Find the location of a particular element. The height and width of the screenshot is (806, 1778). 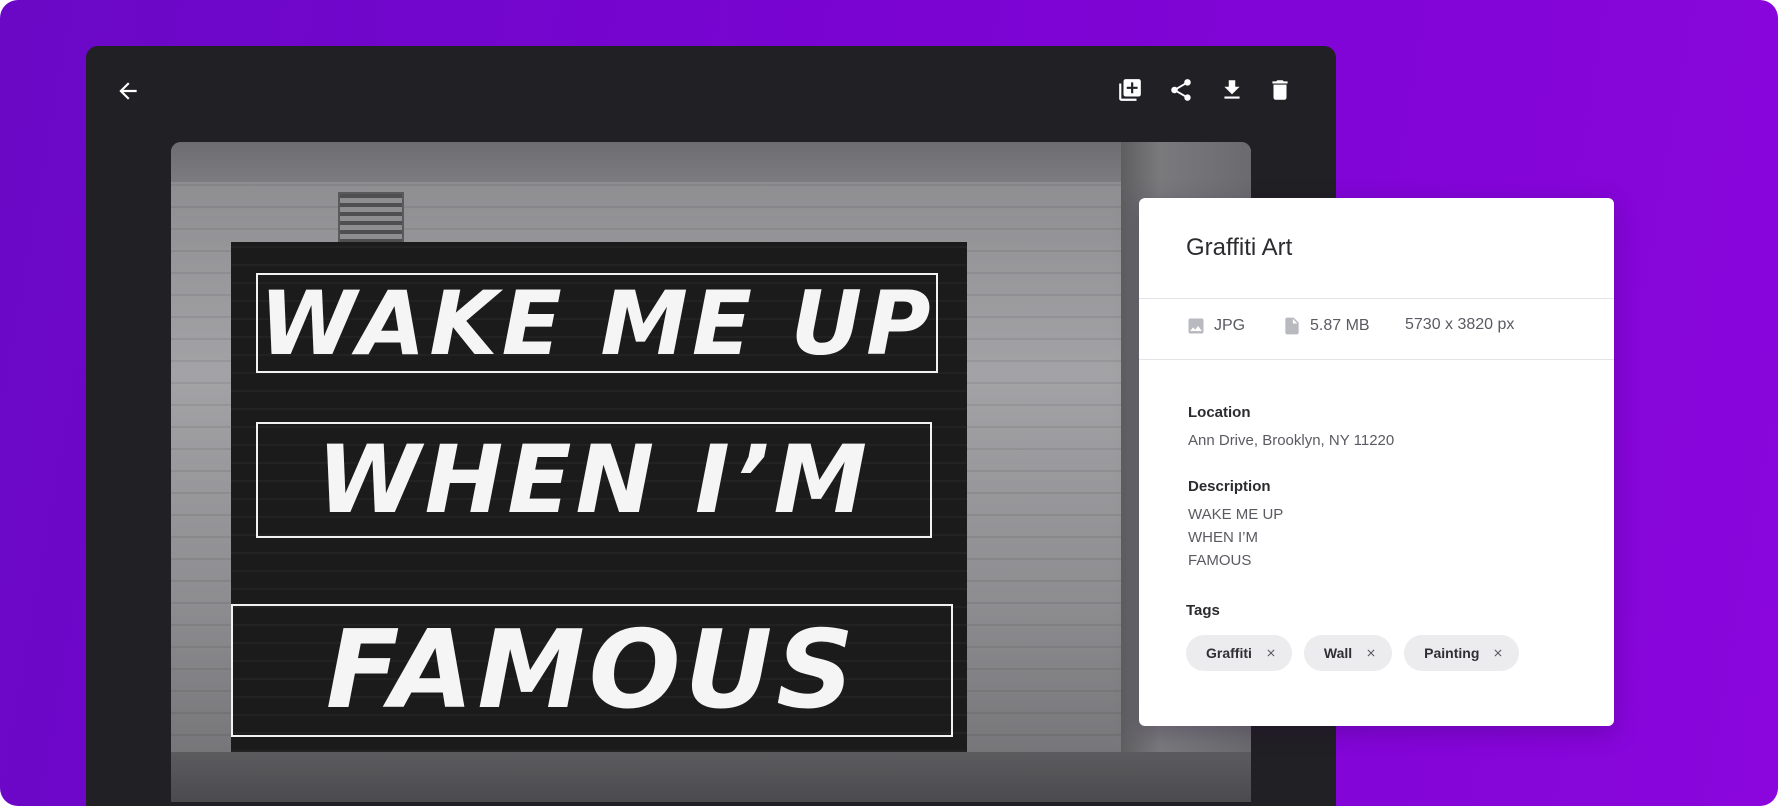

image-dimensions-value: 5730 x 3820 px is located at coordinates (1460, 324).